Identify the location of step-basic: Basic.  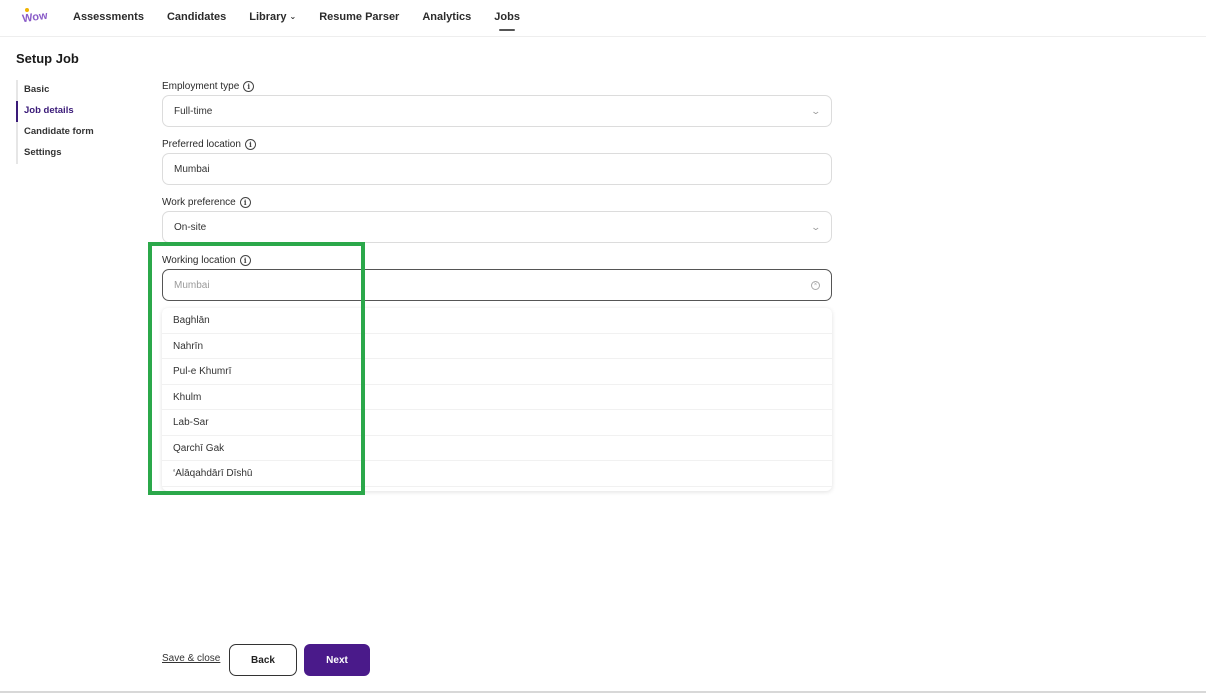
(55, 90).